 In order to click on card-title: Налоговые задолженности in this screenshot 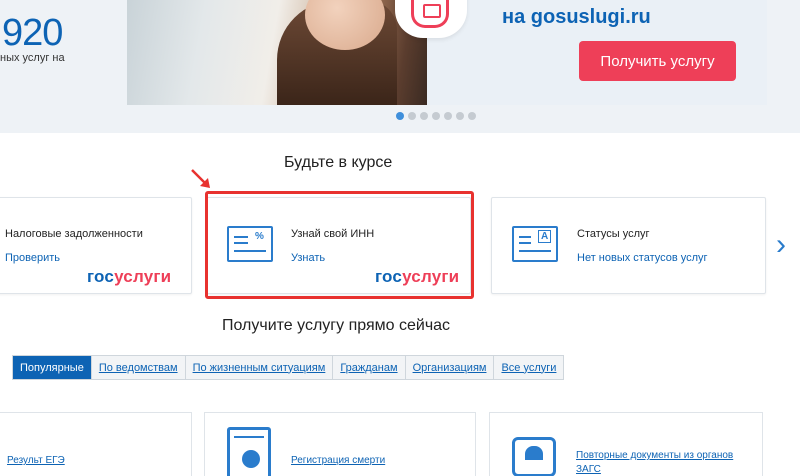, I will do `click(74, 234)`.